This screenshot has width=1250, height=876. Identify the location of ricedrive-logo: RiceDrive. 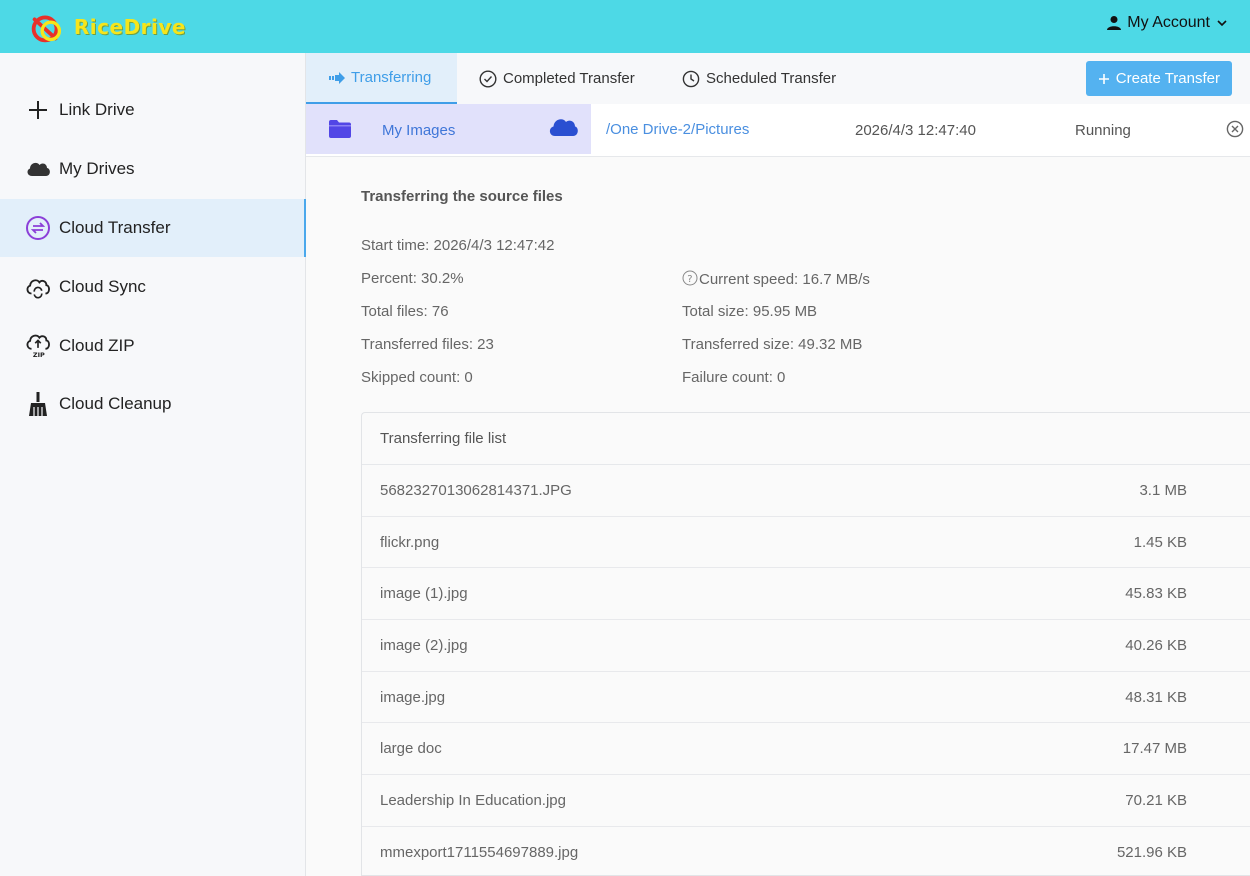
(106, 27).